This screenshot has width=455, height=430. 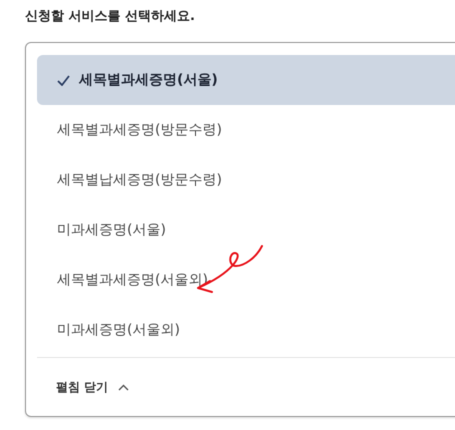 What do you see at coordinates (246, 230) in the screenshot?
I see `option-item: 미과세증명(서울)` at bounding box center [246, 230].